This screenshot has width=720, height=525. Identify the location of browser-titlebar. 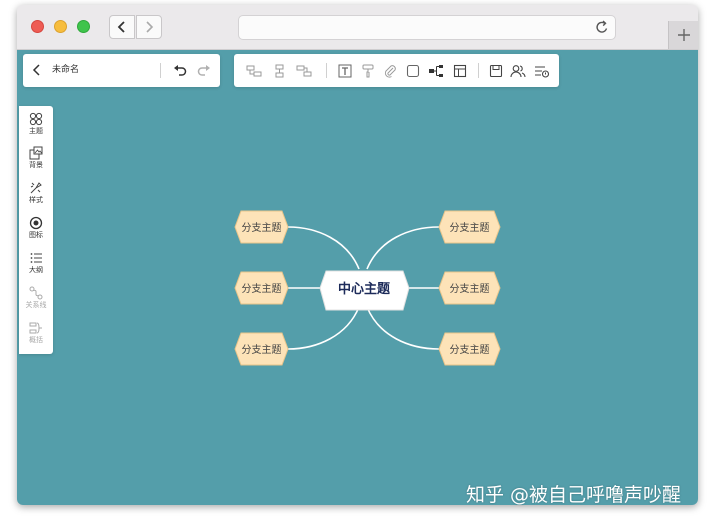
(357, 27).